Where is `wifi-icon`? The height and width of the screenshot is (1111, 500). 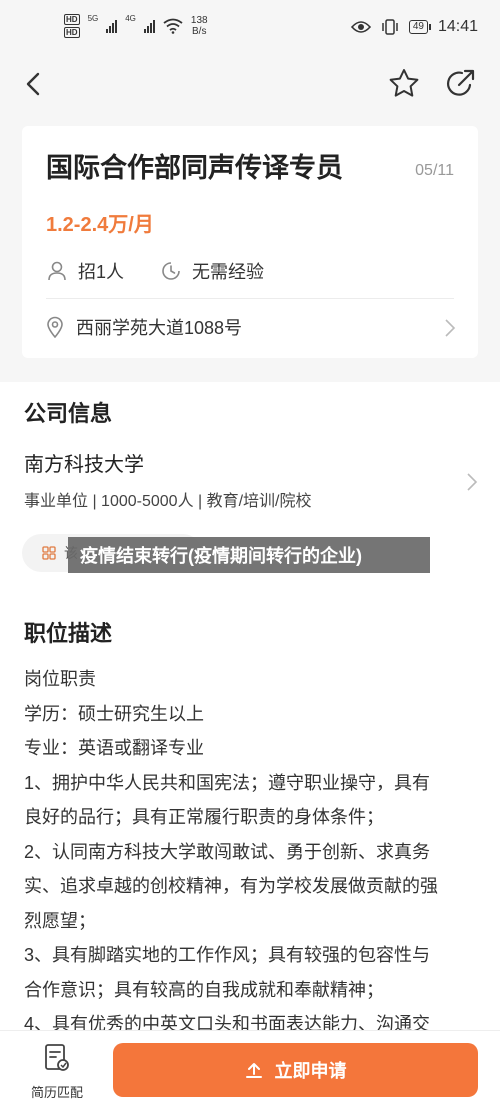 wifi-icon is located at coordinates (173, 26).